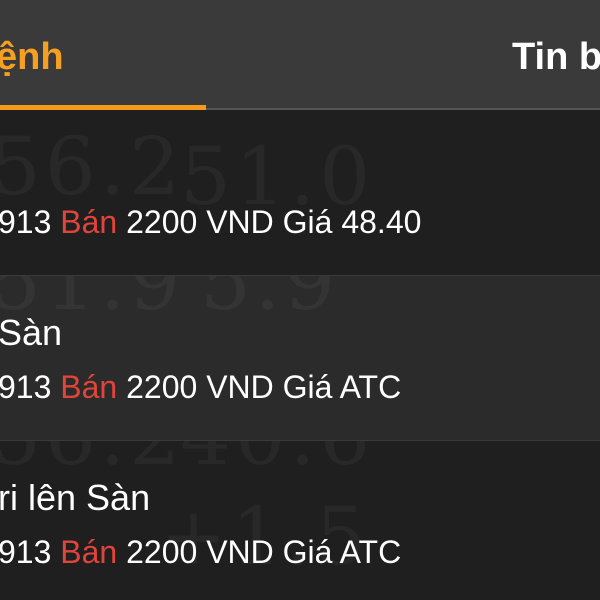 Image resolution: width=600 pixels, height=600 pixels. What do you see at coordinates (92, 166) in the screenshot?
I see `ghost-number: 56.2` at bounding box center [92, 166].